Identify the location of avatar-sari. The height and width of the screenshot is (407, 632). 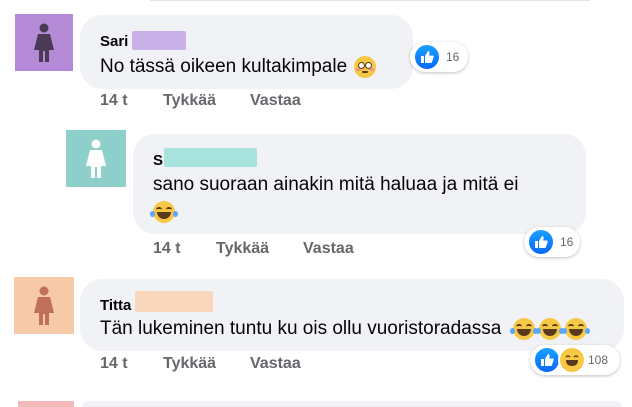
(44, 42).